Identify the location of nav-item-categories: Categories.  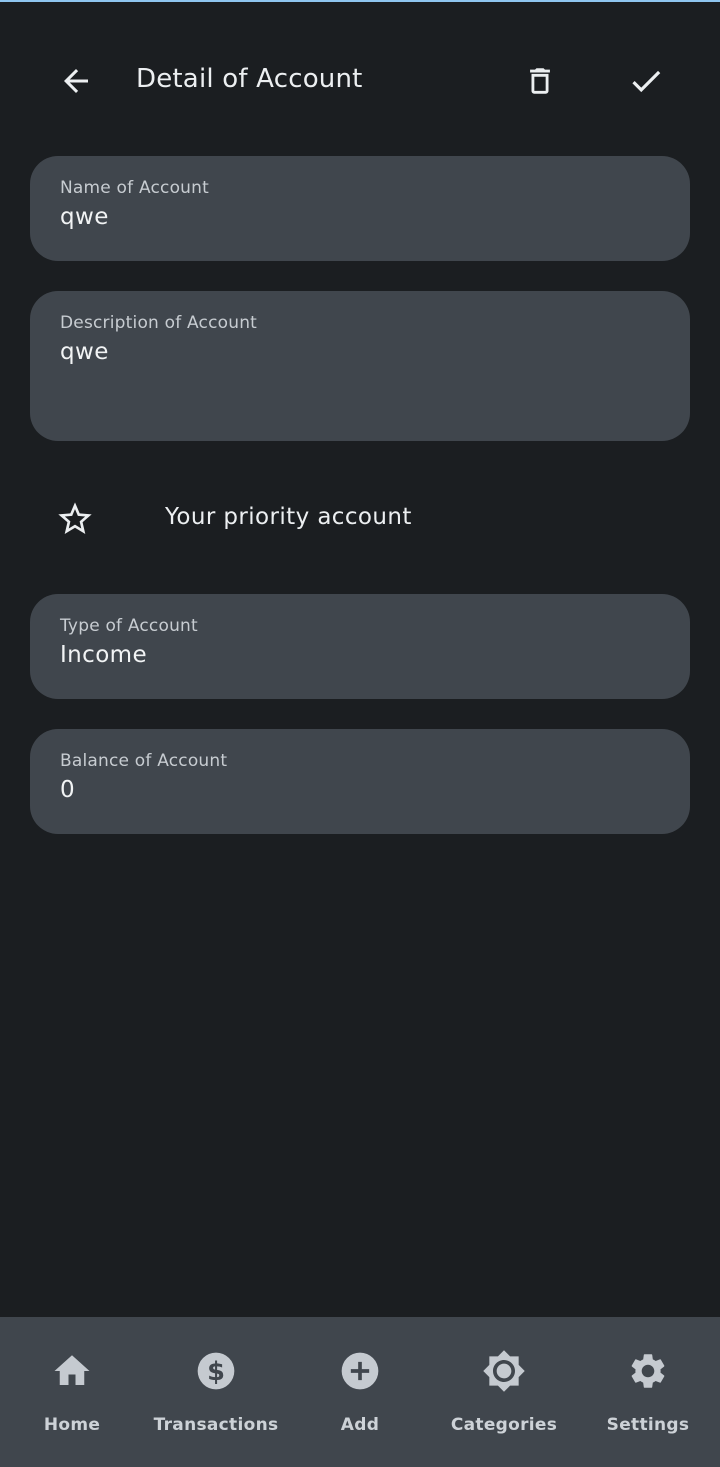
(504, 1392).